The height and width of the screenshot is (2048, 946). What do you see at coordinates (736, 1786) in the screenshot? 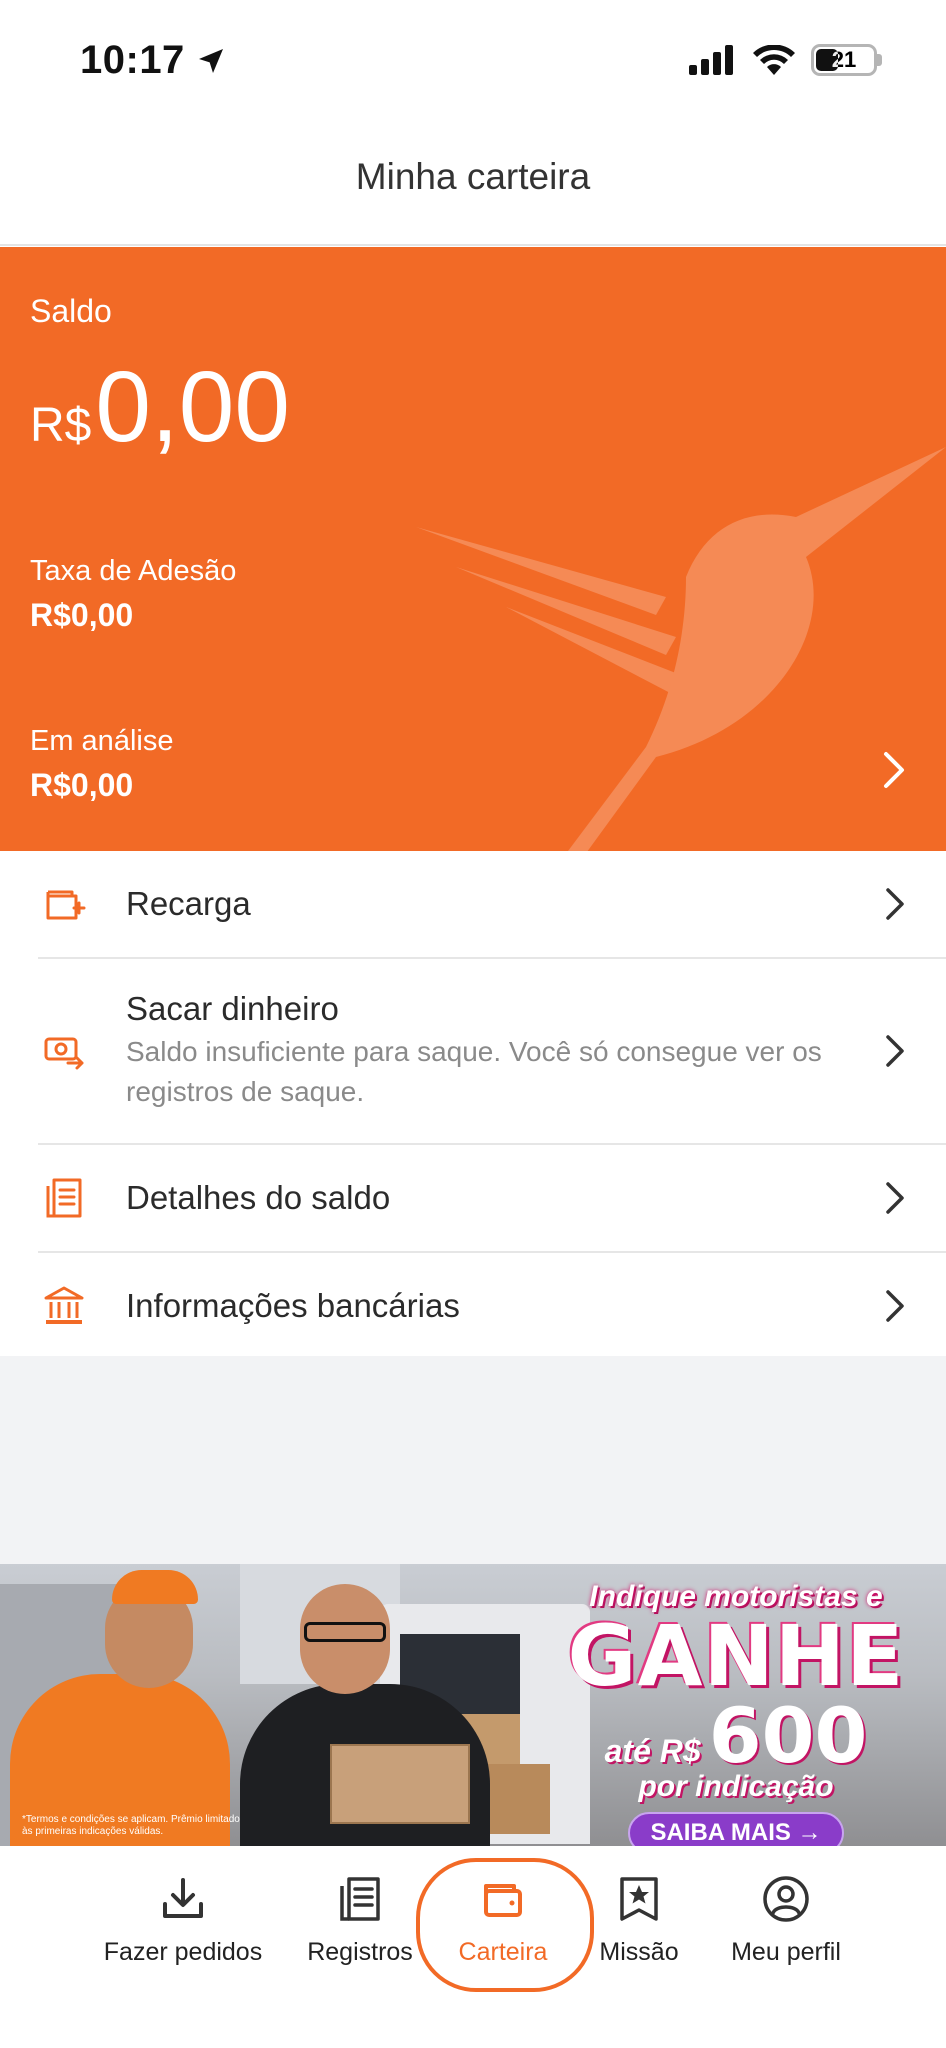
I see `promo-per-referral: por indicação` at bounding box center [736, 1786].